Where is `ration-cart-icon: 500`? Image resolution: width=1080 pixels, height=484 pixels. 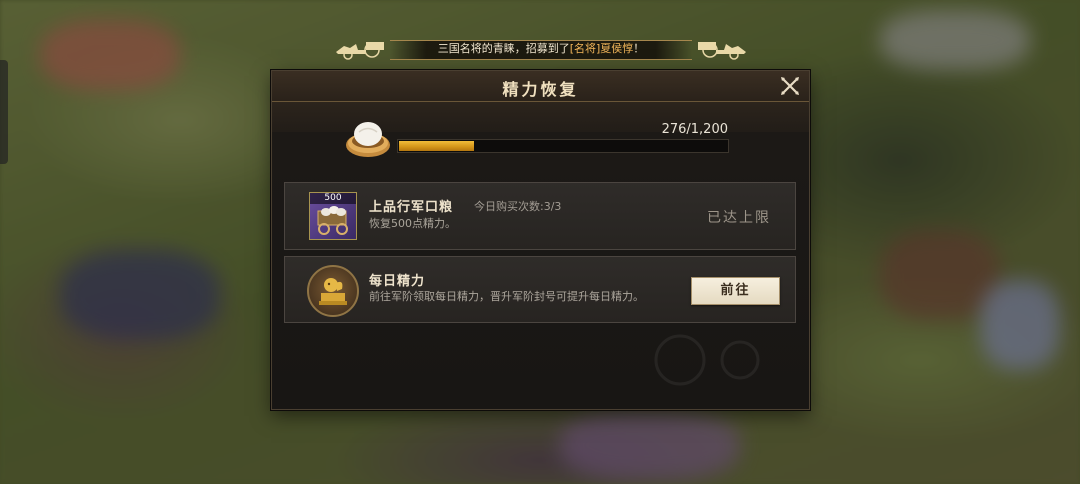
ration-cart-icon: 500 is located at coordinates (333, 216).